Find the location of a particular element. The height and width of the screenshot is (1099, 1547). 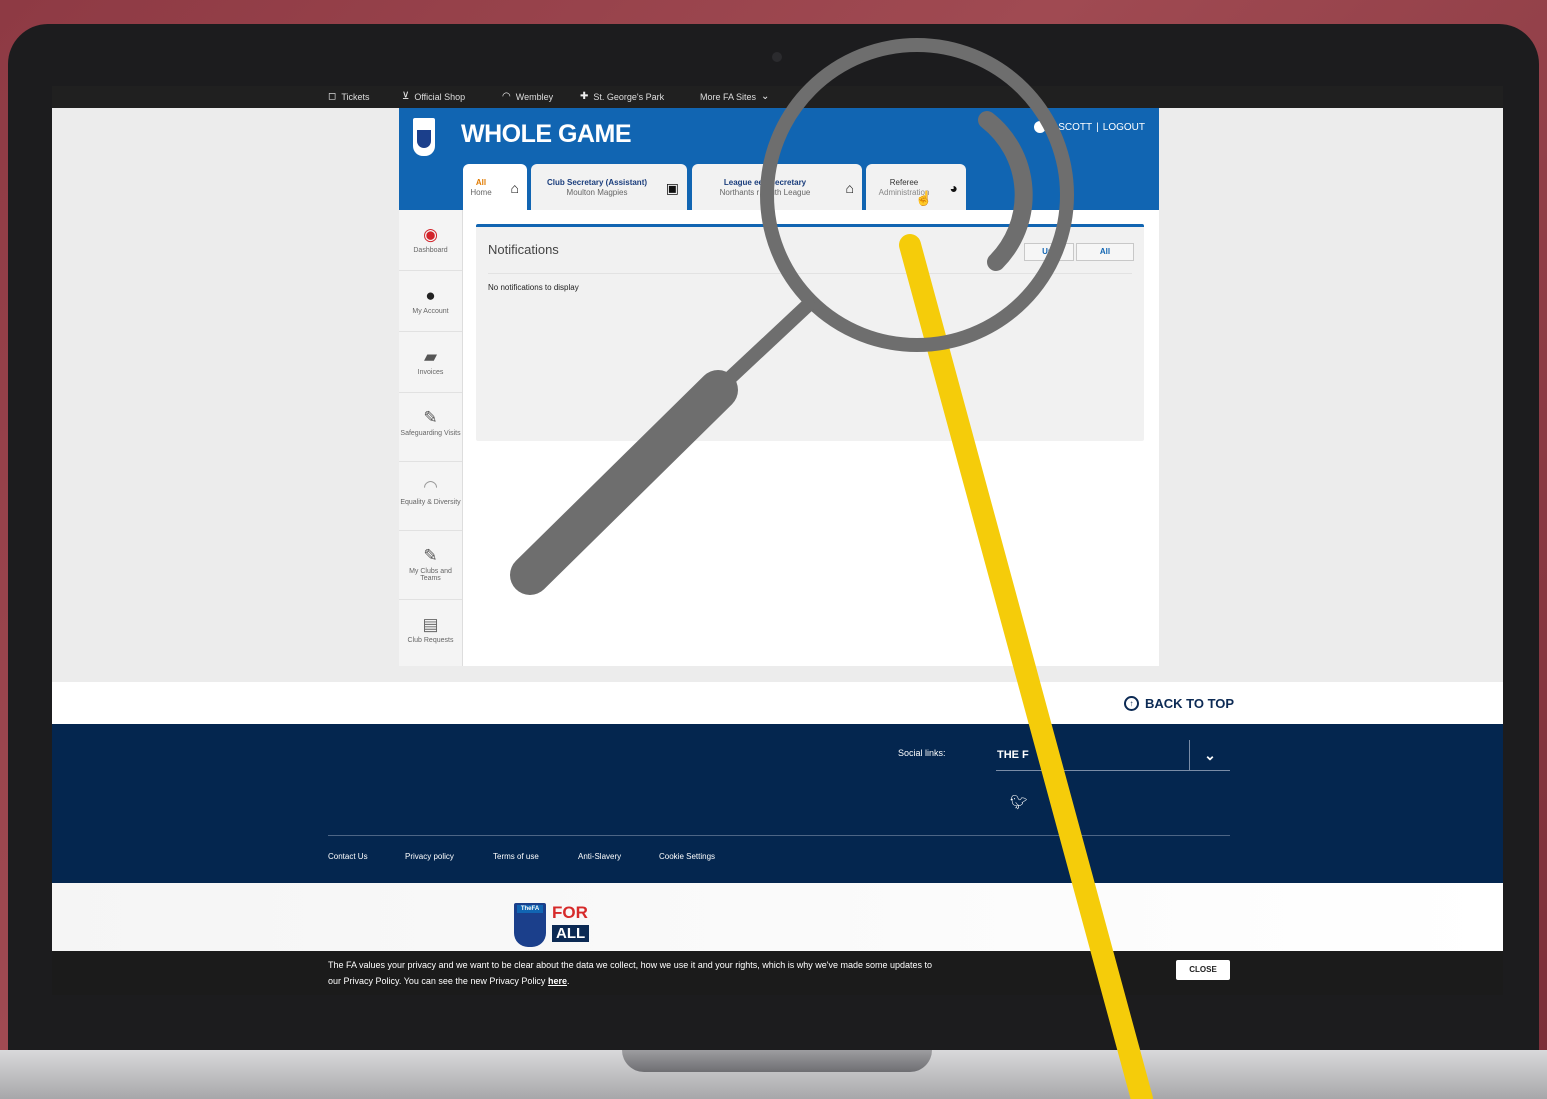

sidebar-item-dashboard: ◉ Dashboard is located at coordinates (430, 240).